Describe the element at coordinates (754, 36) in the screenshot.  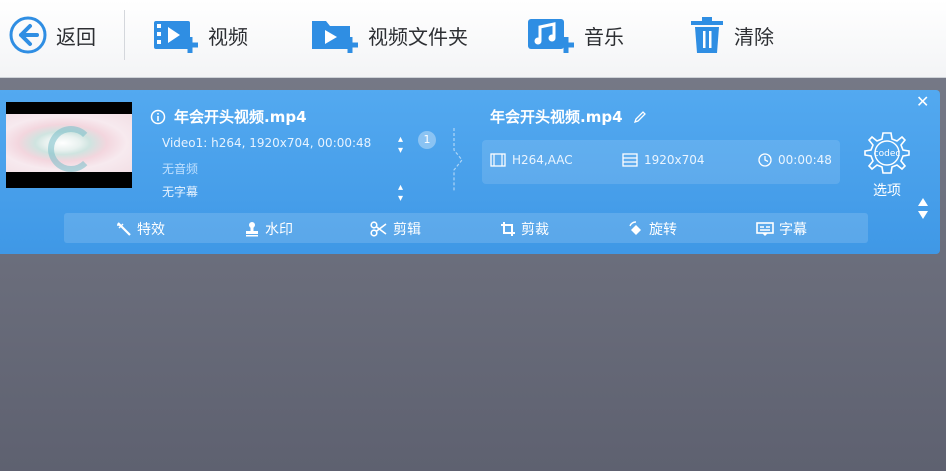
I see `clear-label: 清除` at that location.